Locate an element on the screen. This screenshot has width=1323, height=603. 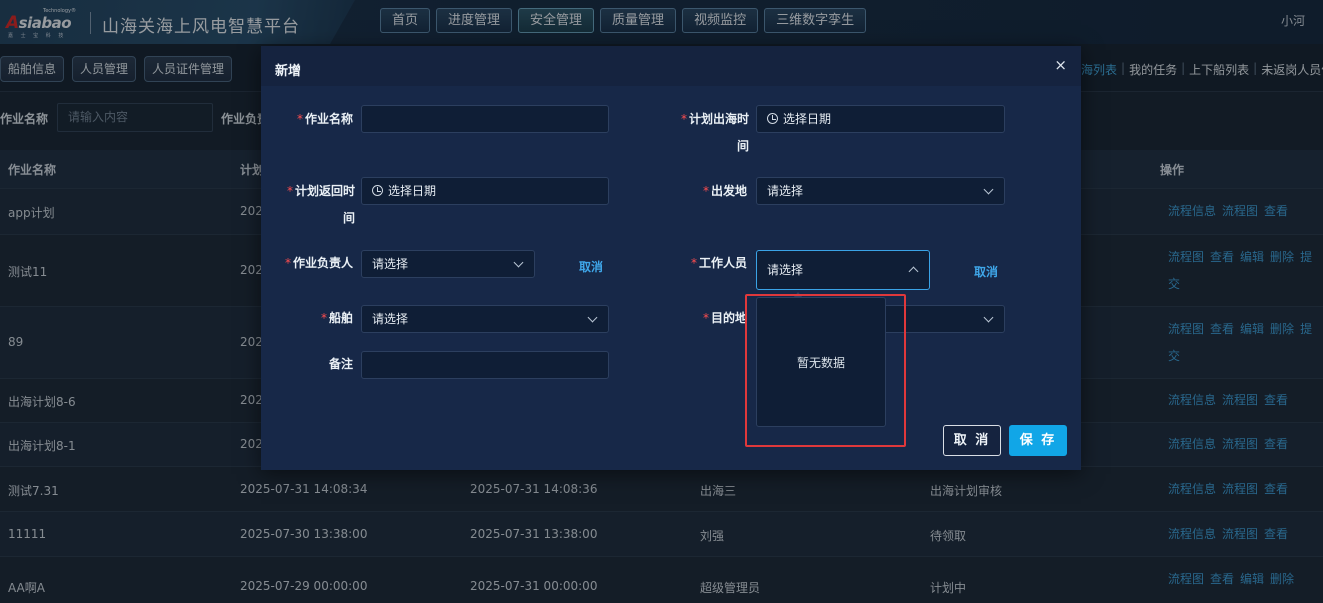
departure-select: 请选择 is located at coordinates (880, 191).